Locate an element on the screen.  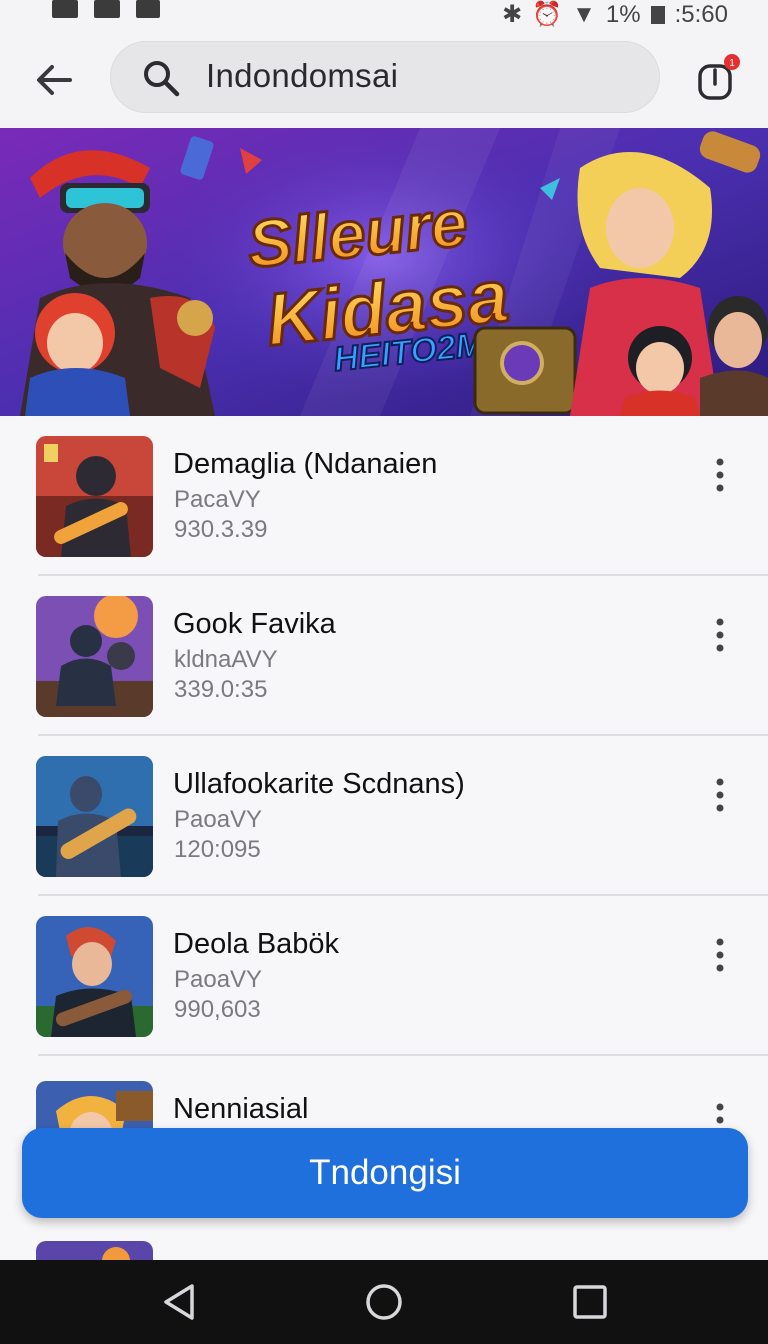
app-title: Nenniasial is located at coordinates (241, 1109).